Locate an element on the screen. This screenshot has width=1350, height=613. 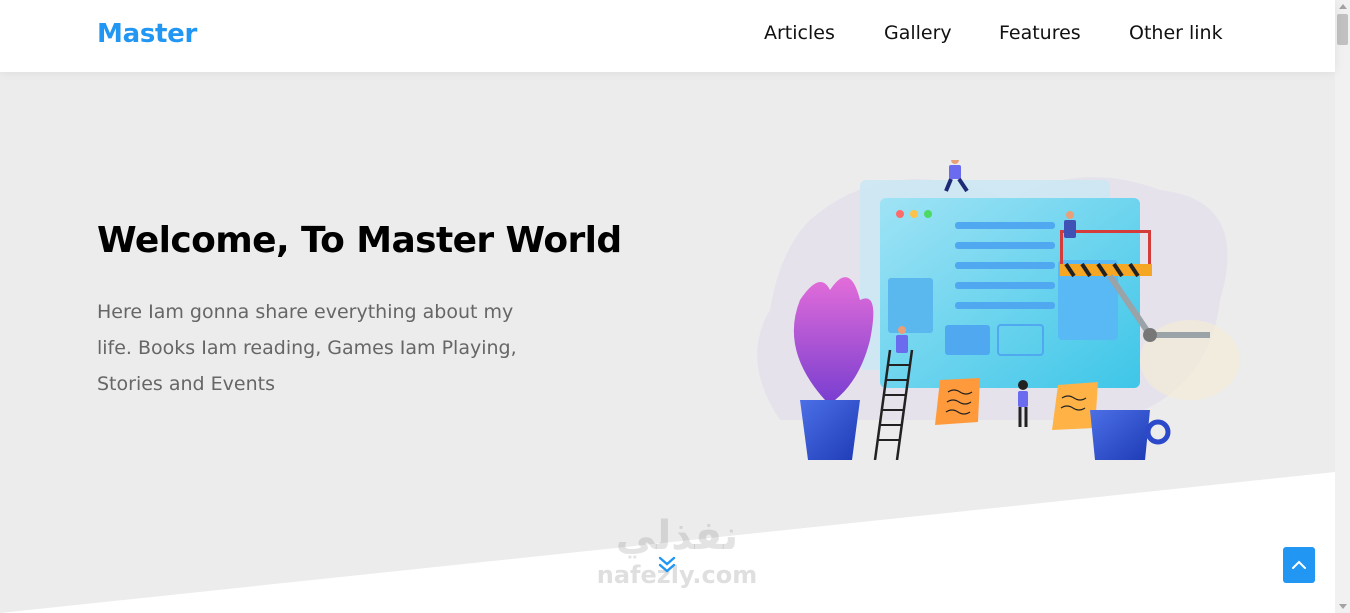
scroll-down-arrow is located at coordinates (1343, 606).